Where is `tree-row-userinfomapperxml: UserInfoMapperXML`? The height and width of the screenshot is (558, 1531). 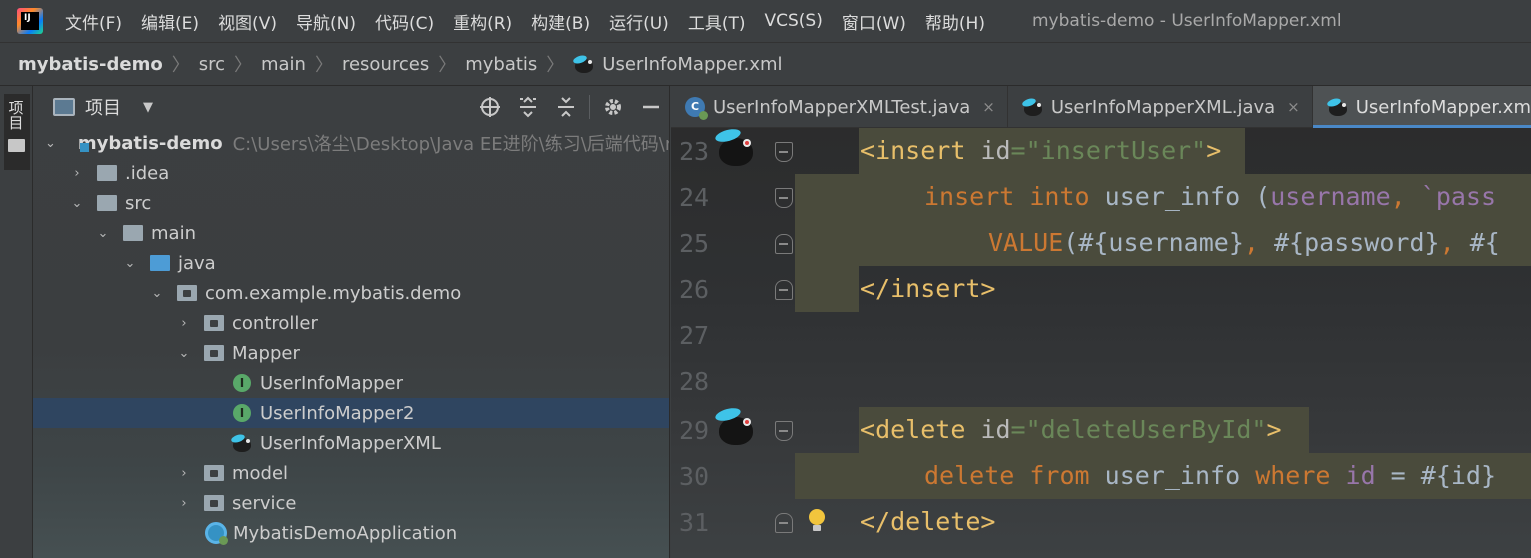
tree-row-userinfomapperxml: UserInfoMapperXML is located at coordinates (351, 443).